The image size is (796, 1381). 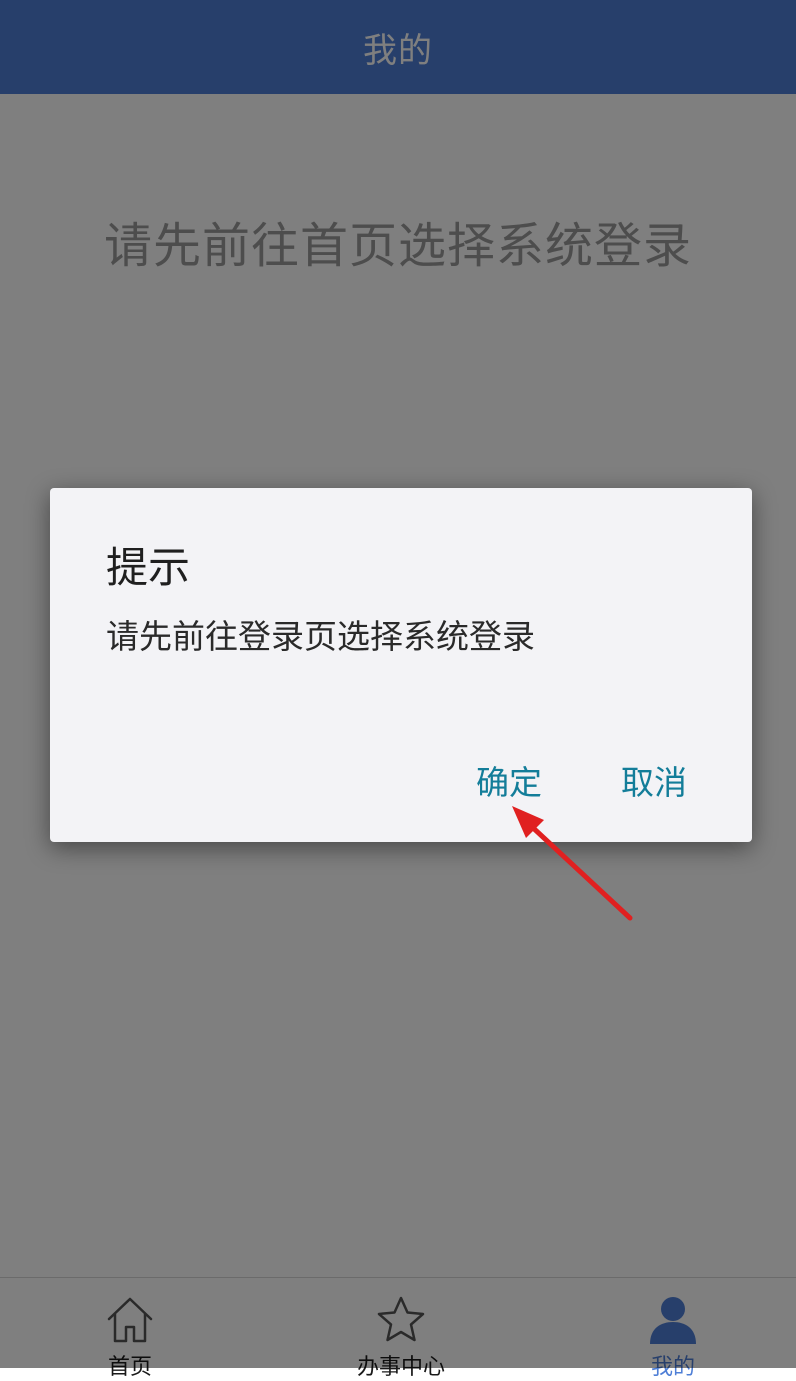 What do you see at coordinates (654, 780) in the screenshot?
I see `cancel-button: 取消` at bounding box center [654, 780].